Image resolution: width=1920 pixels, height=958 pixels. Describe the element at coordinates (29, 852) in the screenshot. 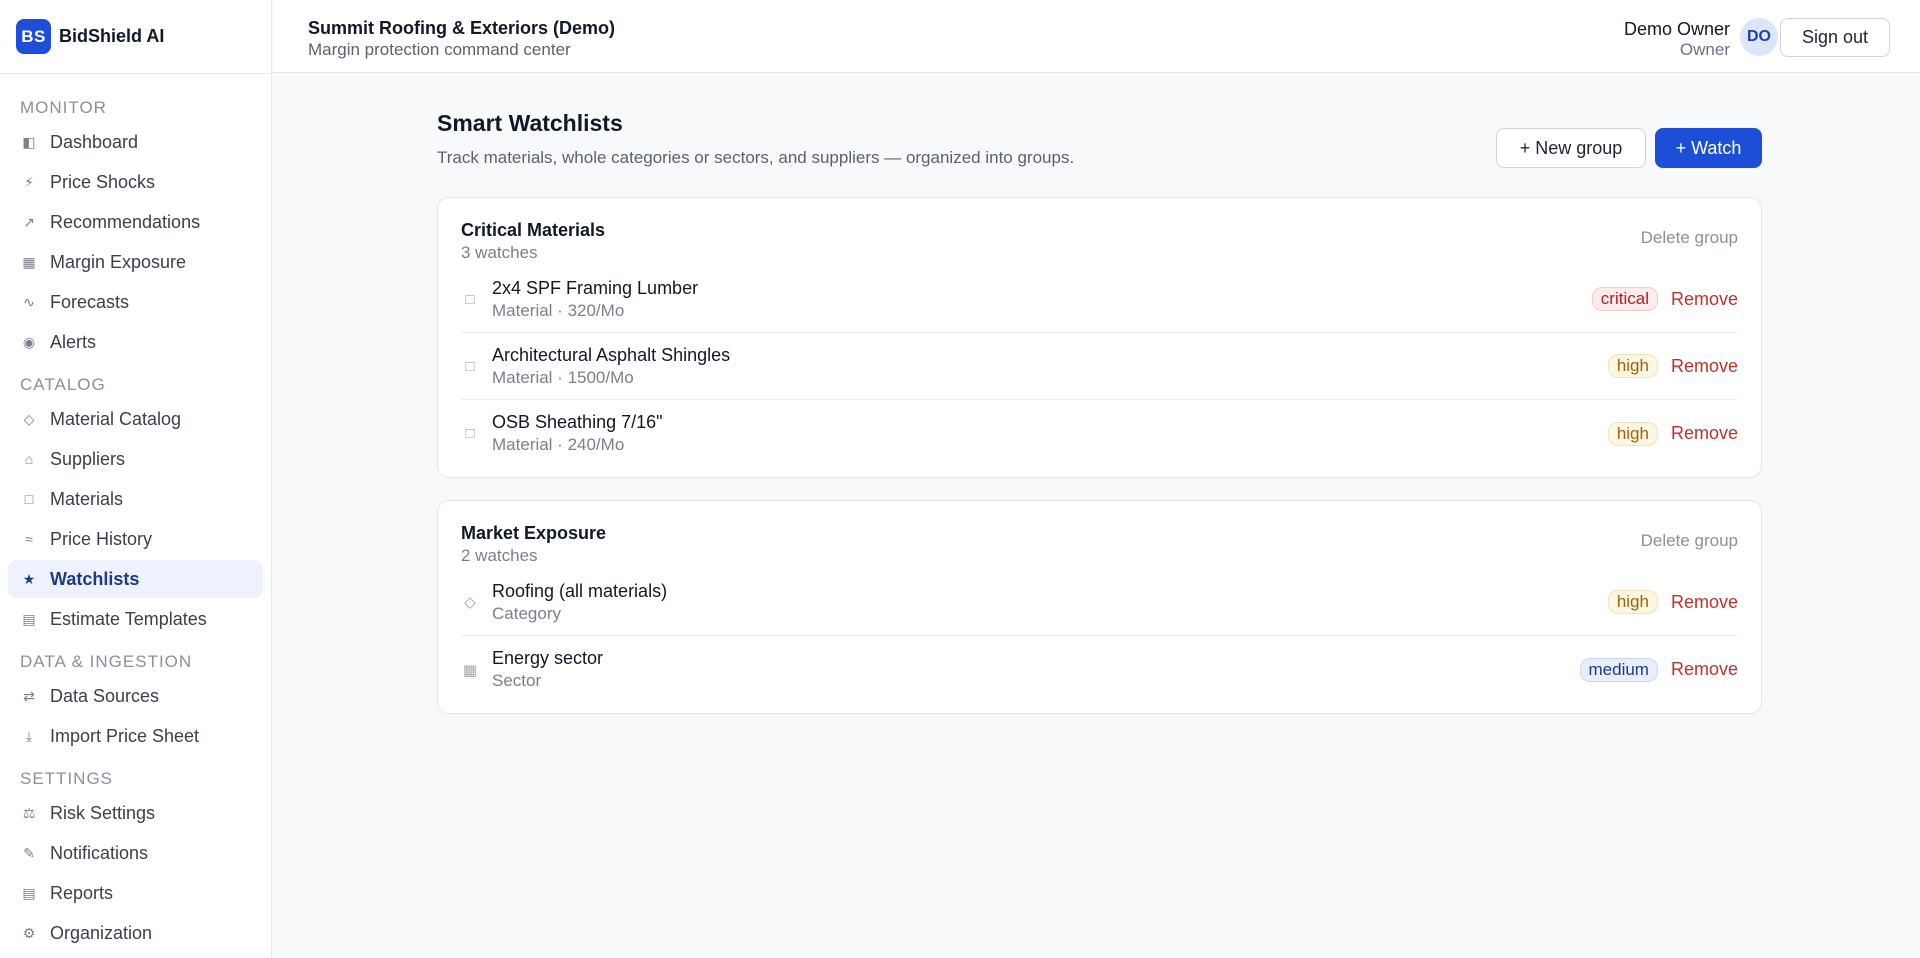

I see `pencil-icon: ✎` at that location.